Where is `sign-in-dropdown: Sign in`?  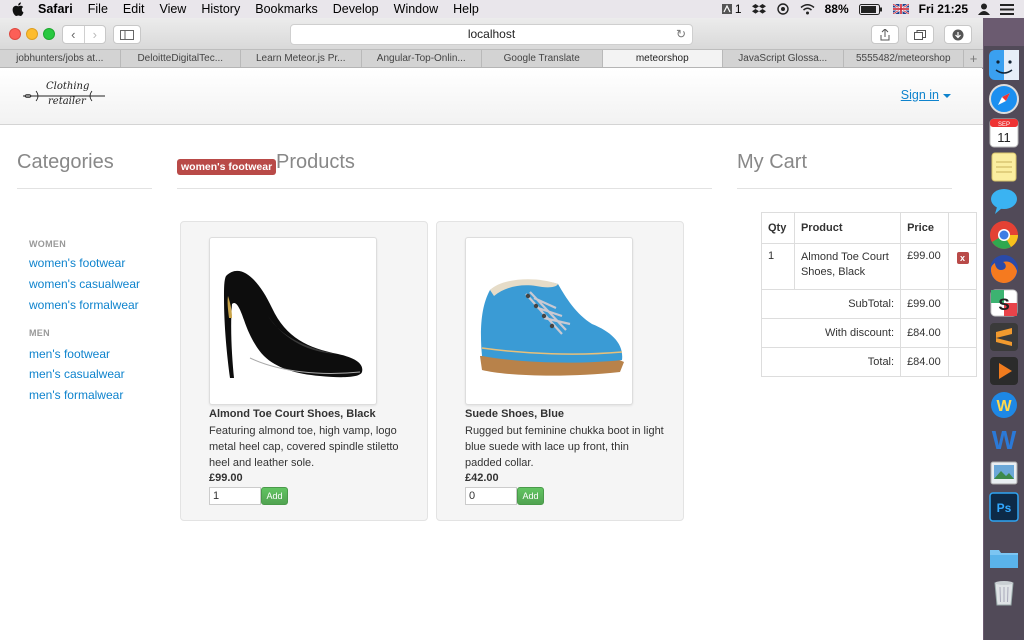
sign-in-dropdown: Sign in is located at coordinates (926, 95).